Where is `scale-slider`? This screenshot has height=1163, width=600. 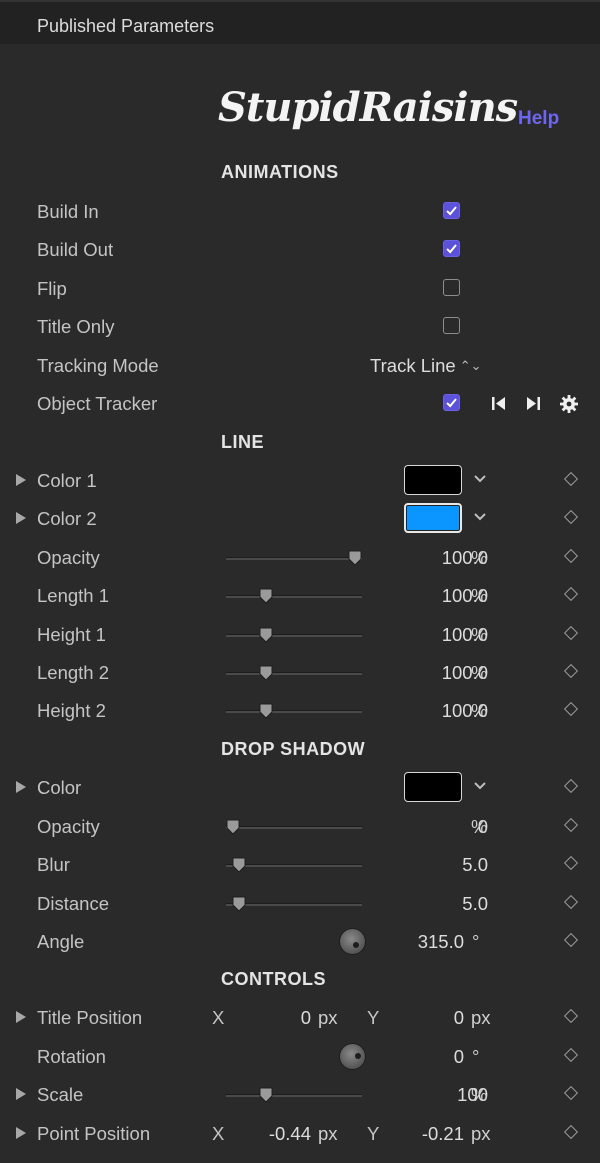
scale-slider is located at coordinates (294, 1095).